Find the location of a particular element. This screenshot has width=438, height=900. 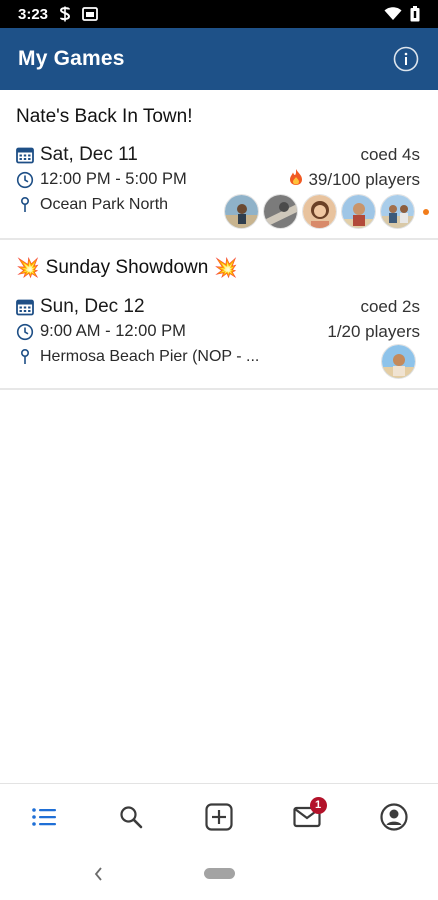

game-players: 1/20 players is located at coordinates (373, 331).